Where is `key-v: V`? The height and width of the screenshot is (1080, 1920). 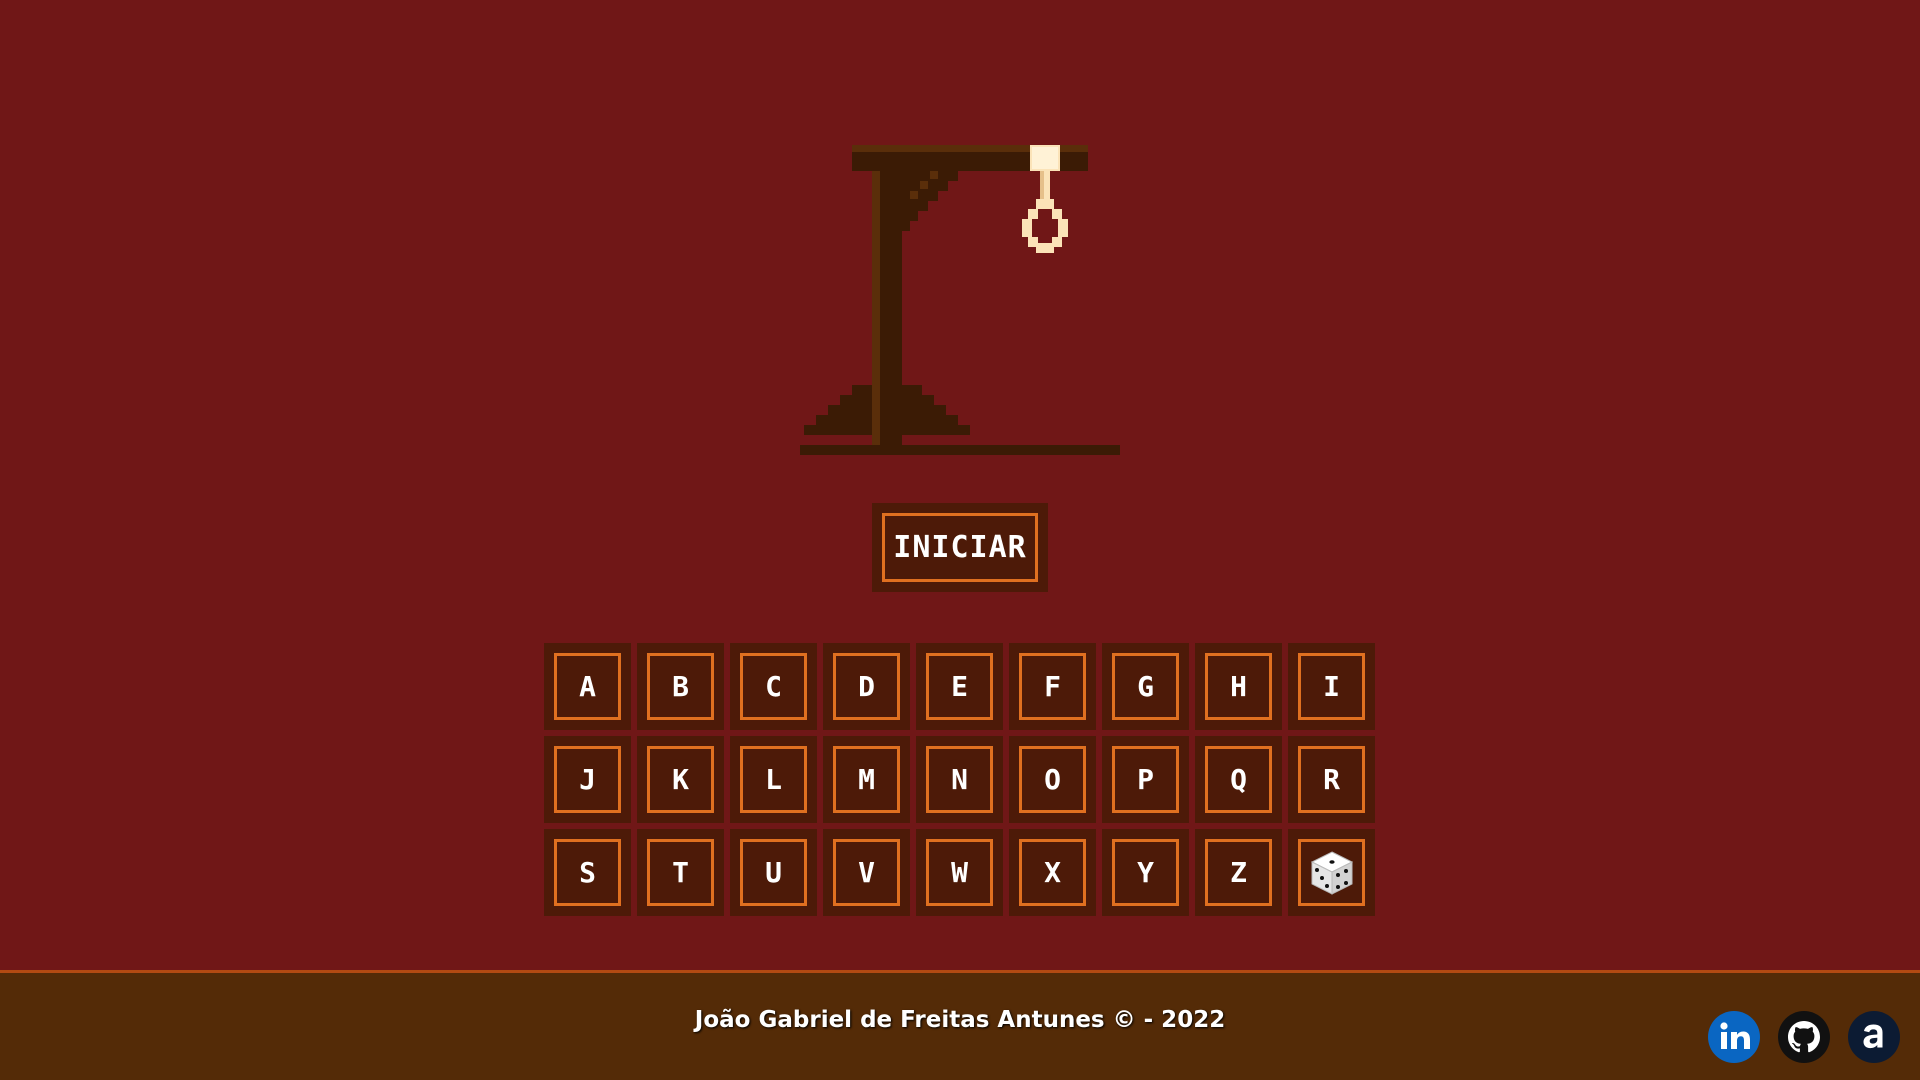
key-v: V is located at coordinates (866, 872).